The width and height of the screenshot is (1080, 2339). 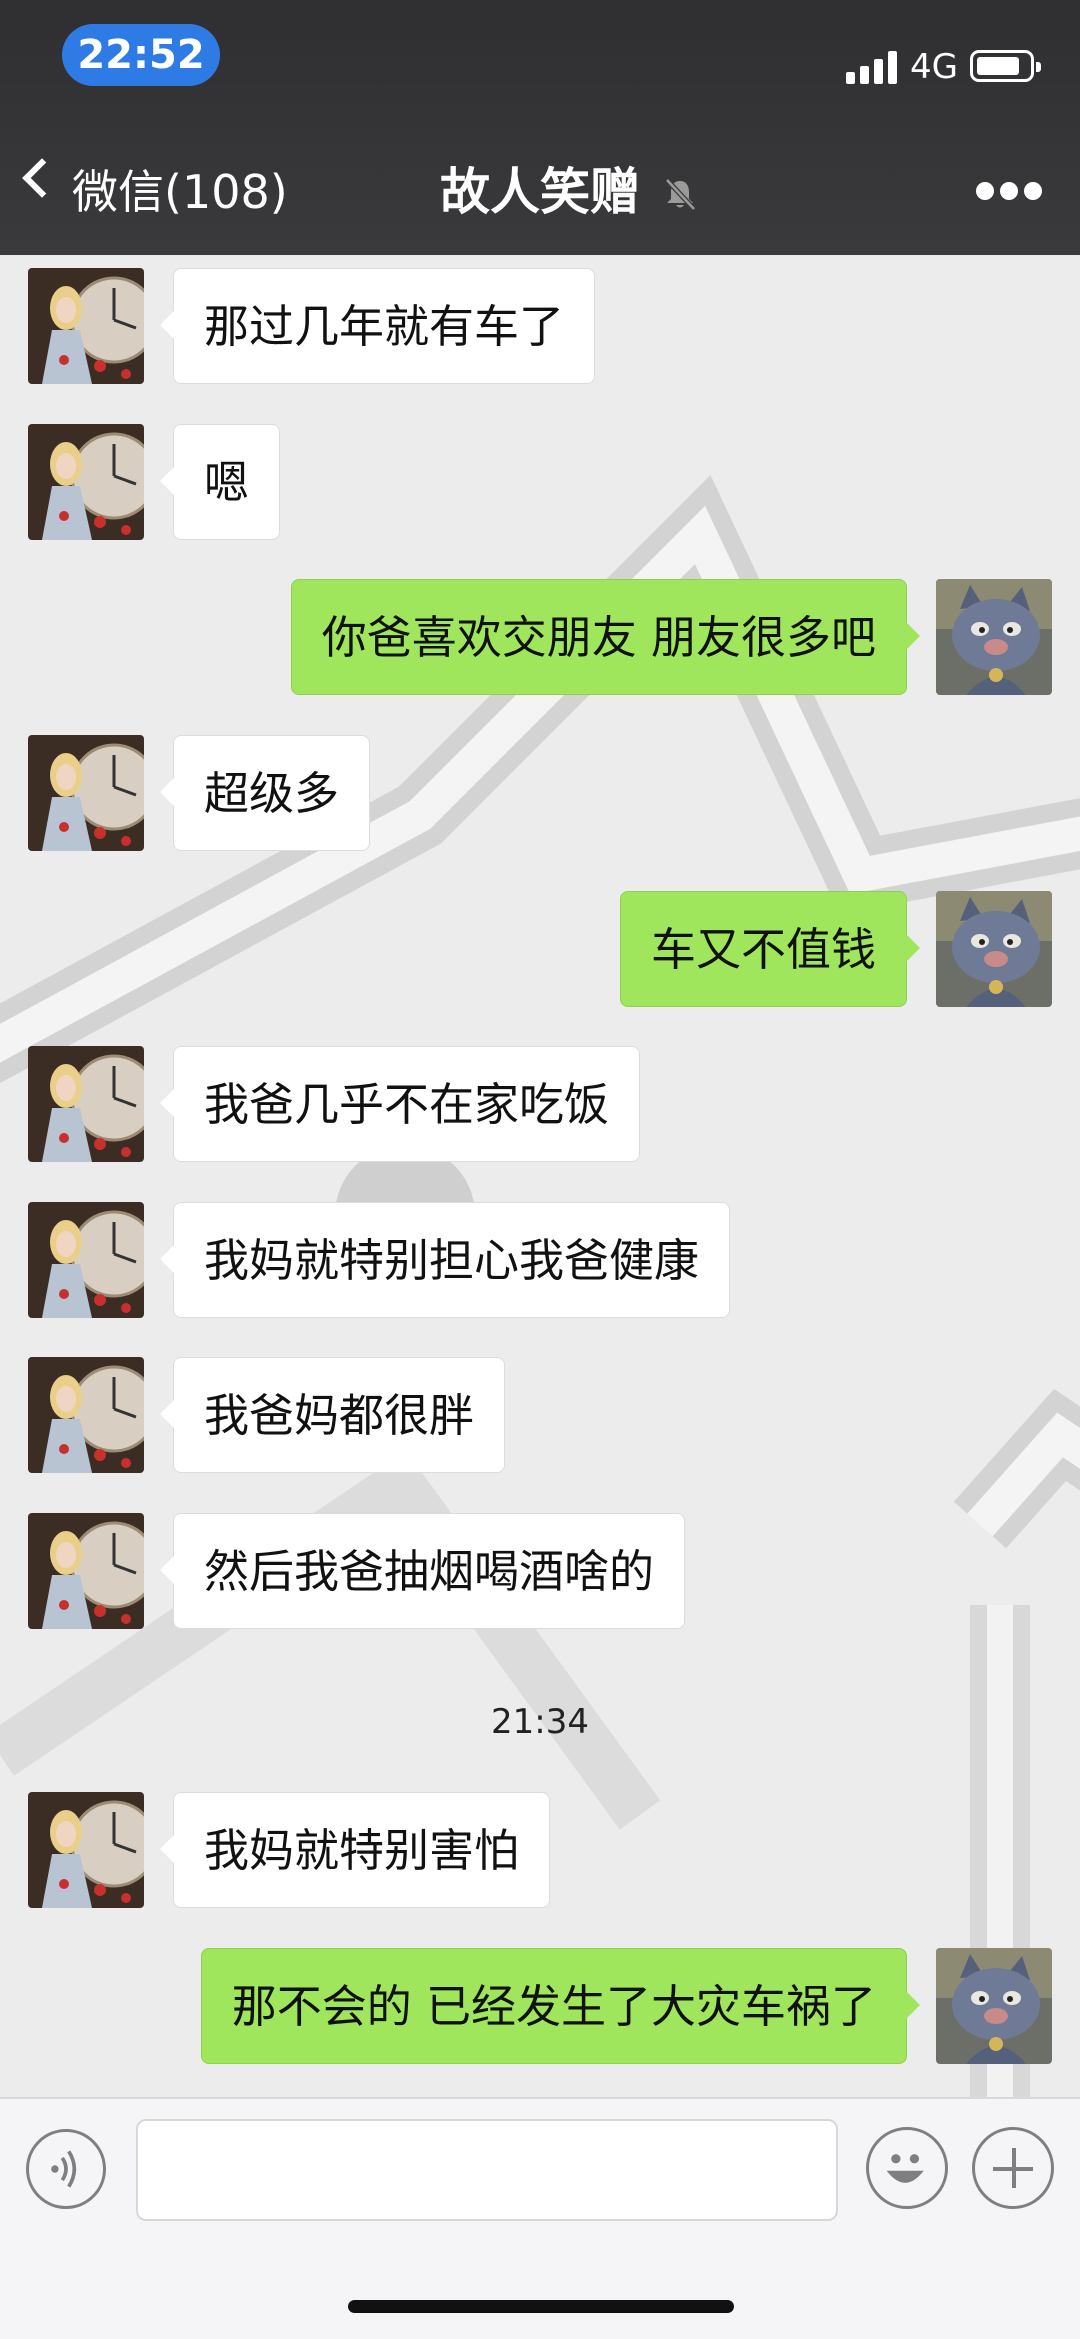 What do you see at coordinates (605, 637) in the screenshot?
I see `sent-message-bubble: 你爸喜欢交朋友 朋友很多吧` at bounding box center [605, 637].